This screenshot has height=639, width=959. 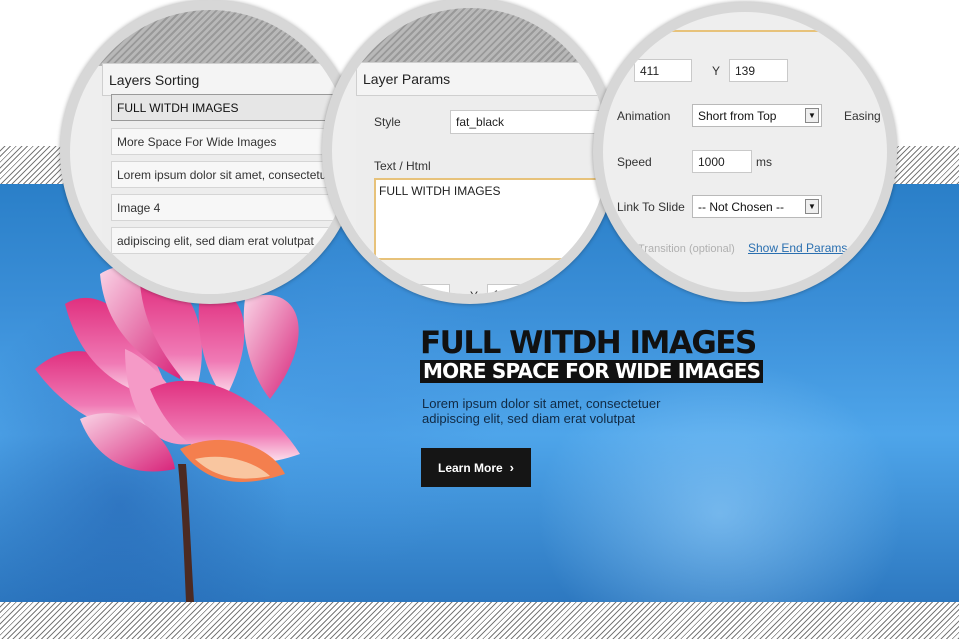 I want to click on style-input: fat_black, so click(x=529, y=122).